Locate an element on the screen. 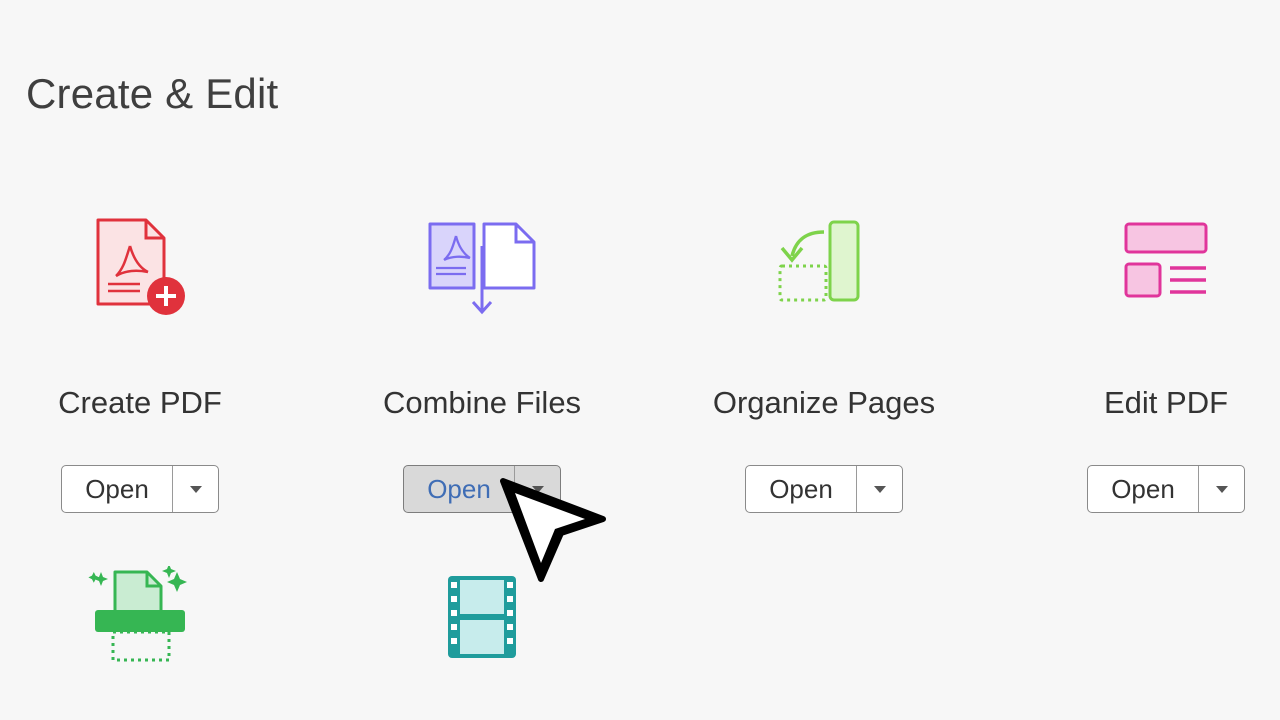 This screenshot has height=720, width=1280. tool-label: Combine Files is located at coordinates (482, 402).